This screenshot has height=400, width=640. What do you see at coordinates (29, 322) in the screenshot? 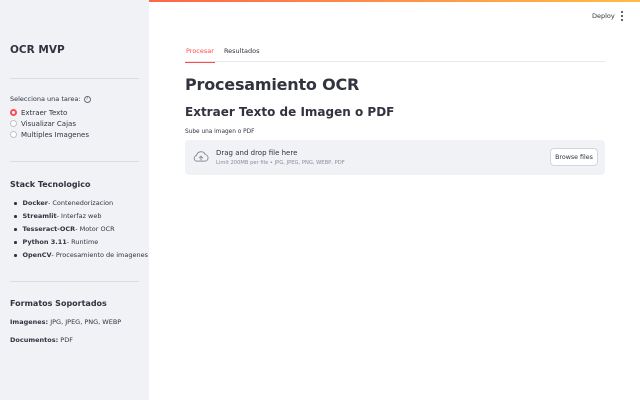
I see `formats-images-label: Imagenes:` at bounding box center [29, 322].